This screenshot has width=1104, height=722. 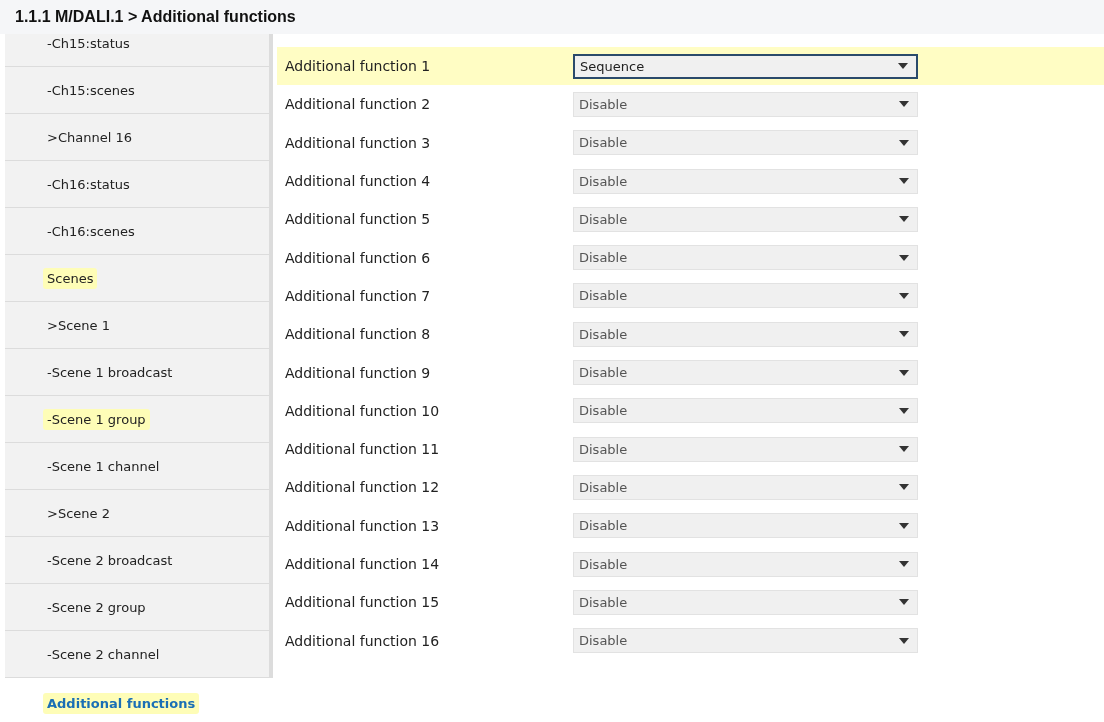 I want to click on sidebar-item: -Scene 2 broadcast, so click(x=110, y=560).